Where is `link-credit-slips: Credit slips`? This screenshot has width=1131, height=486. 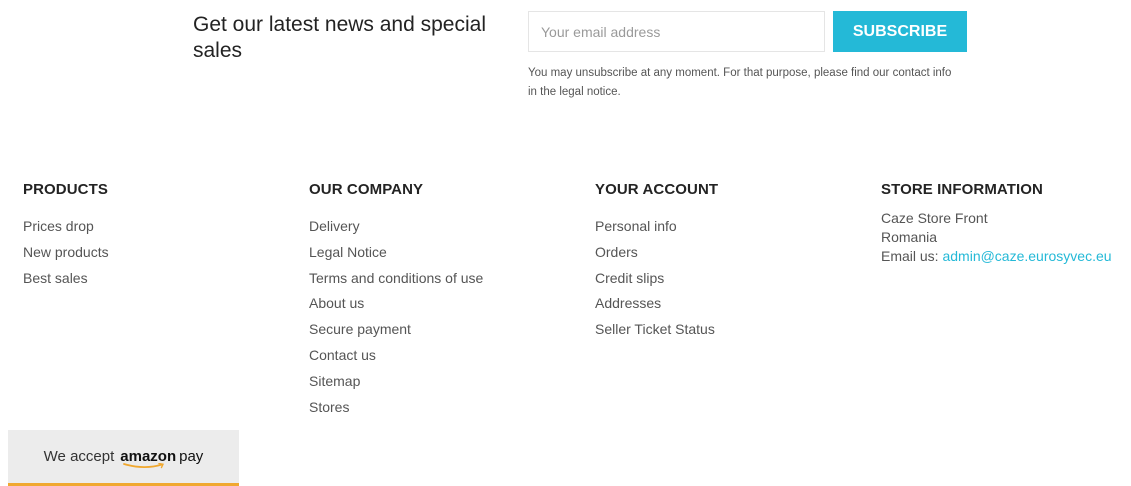 link-credit-slips: Credit slips is located at coordinates (629, 278).